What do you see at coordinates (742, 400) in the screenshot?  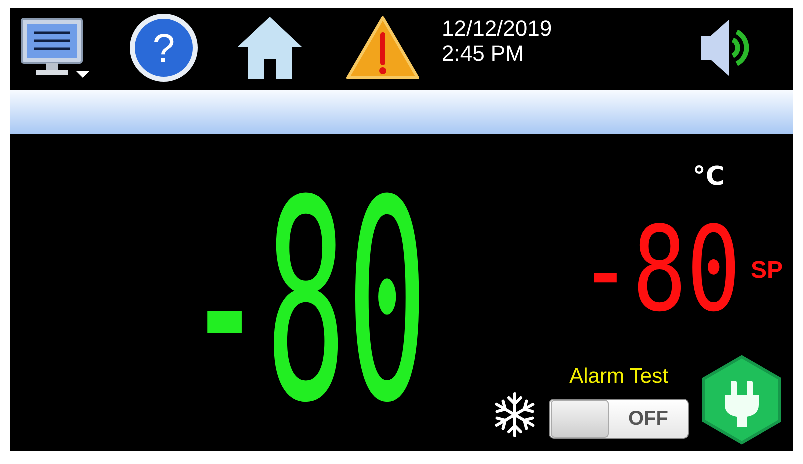 I see `plug-icon` at bounding box center [742, 400].